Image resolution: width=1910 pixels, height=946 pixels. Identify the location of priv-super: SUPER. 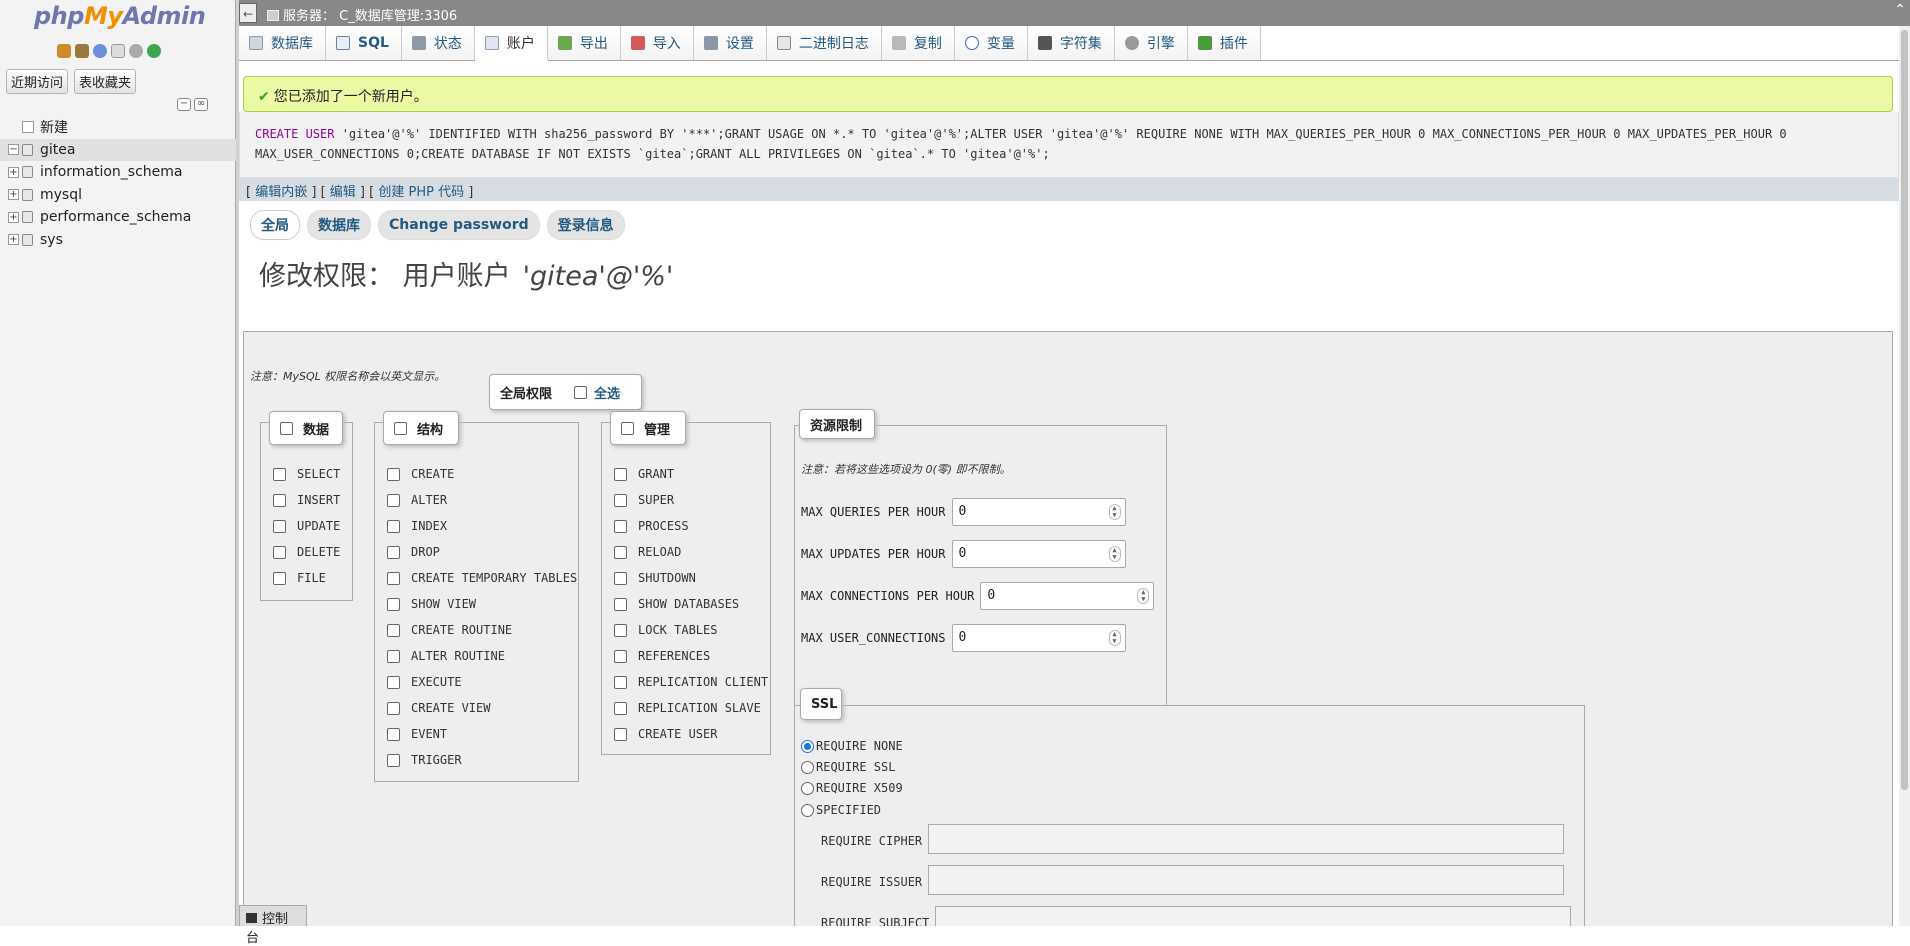
(691, 500).